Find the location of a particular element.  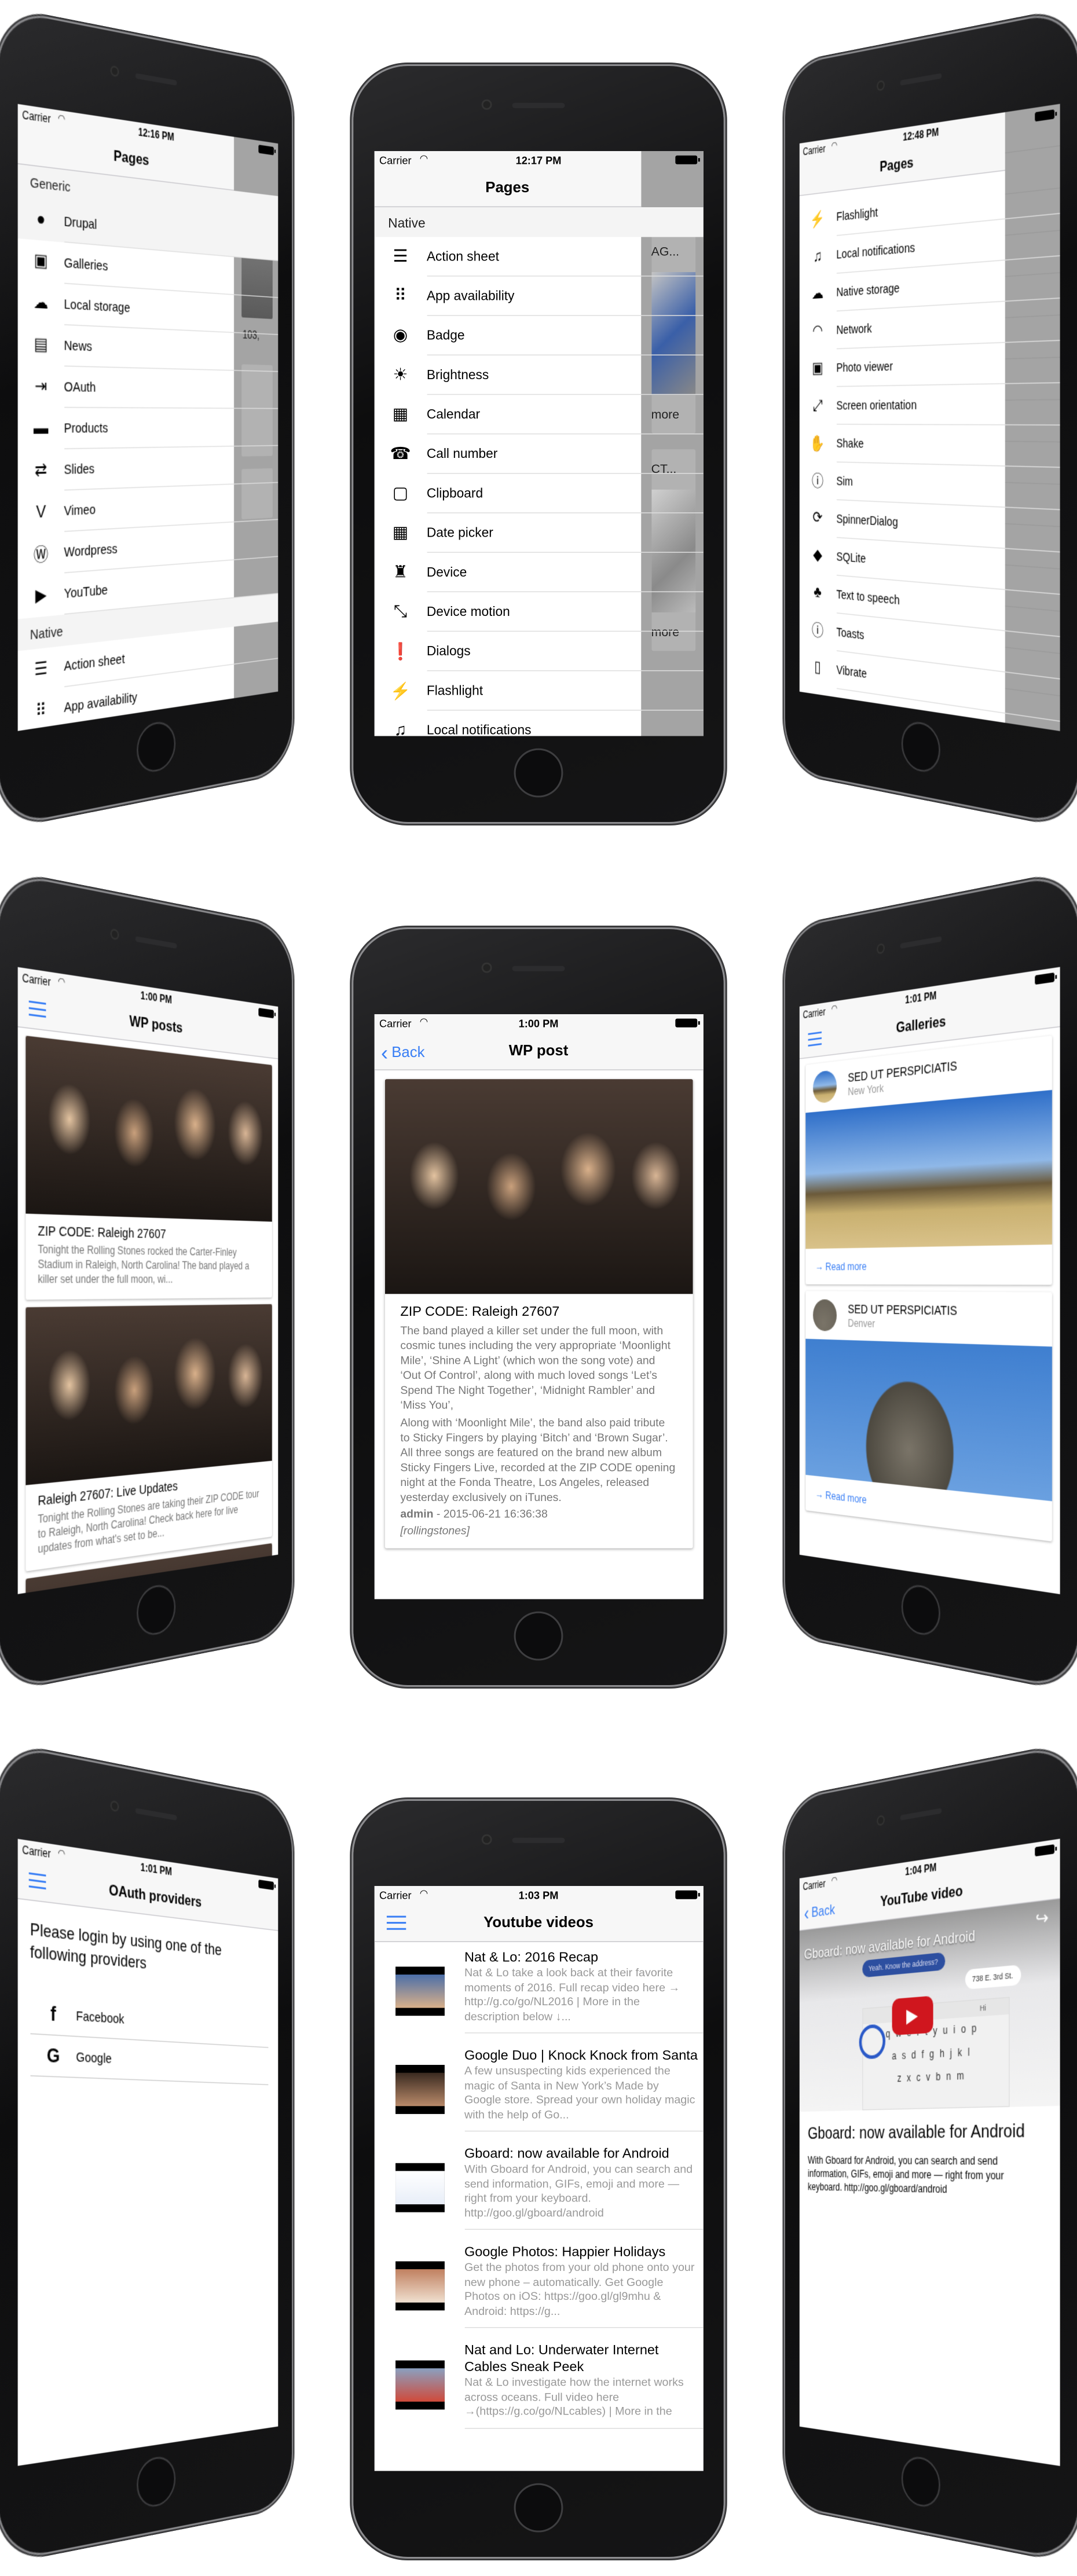

cube-icon: ◆ is located at coordinates (817, 555).